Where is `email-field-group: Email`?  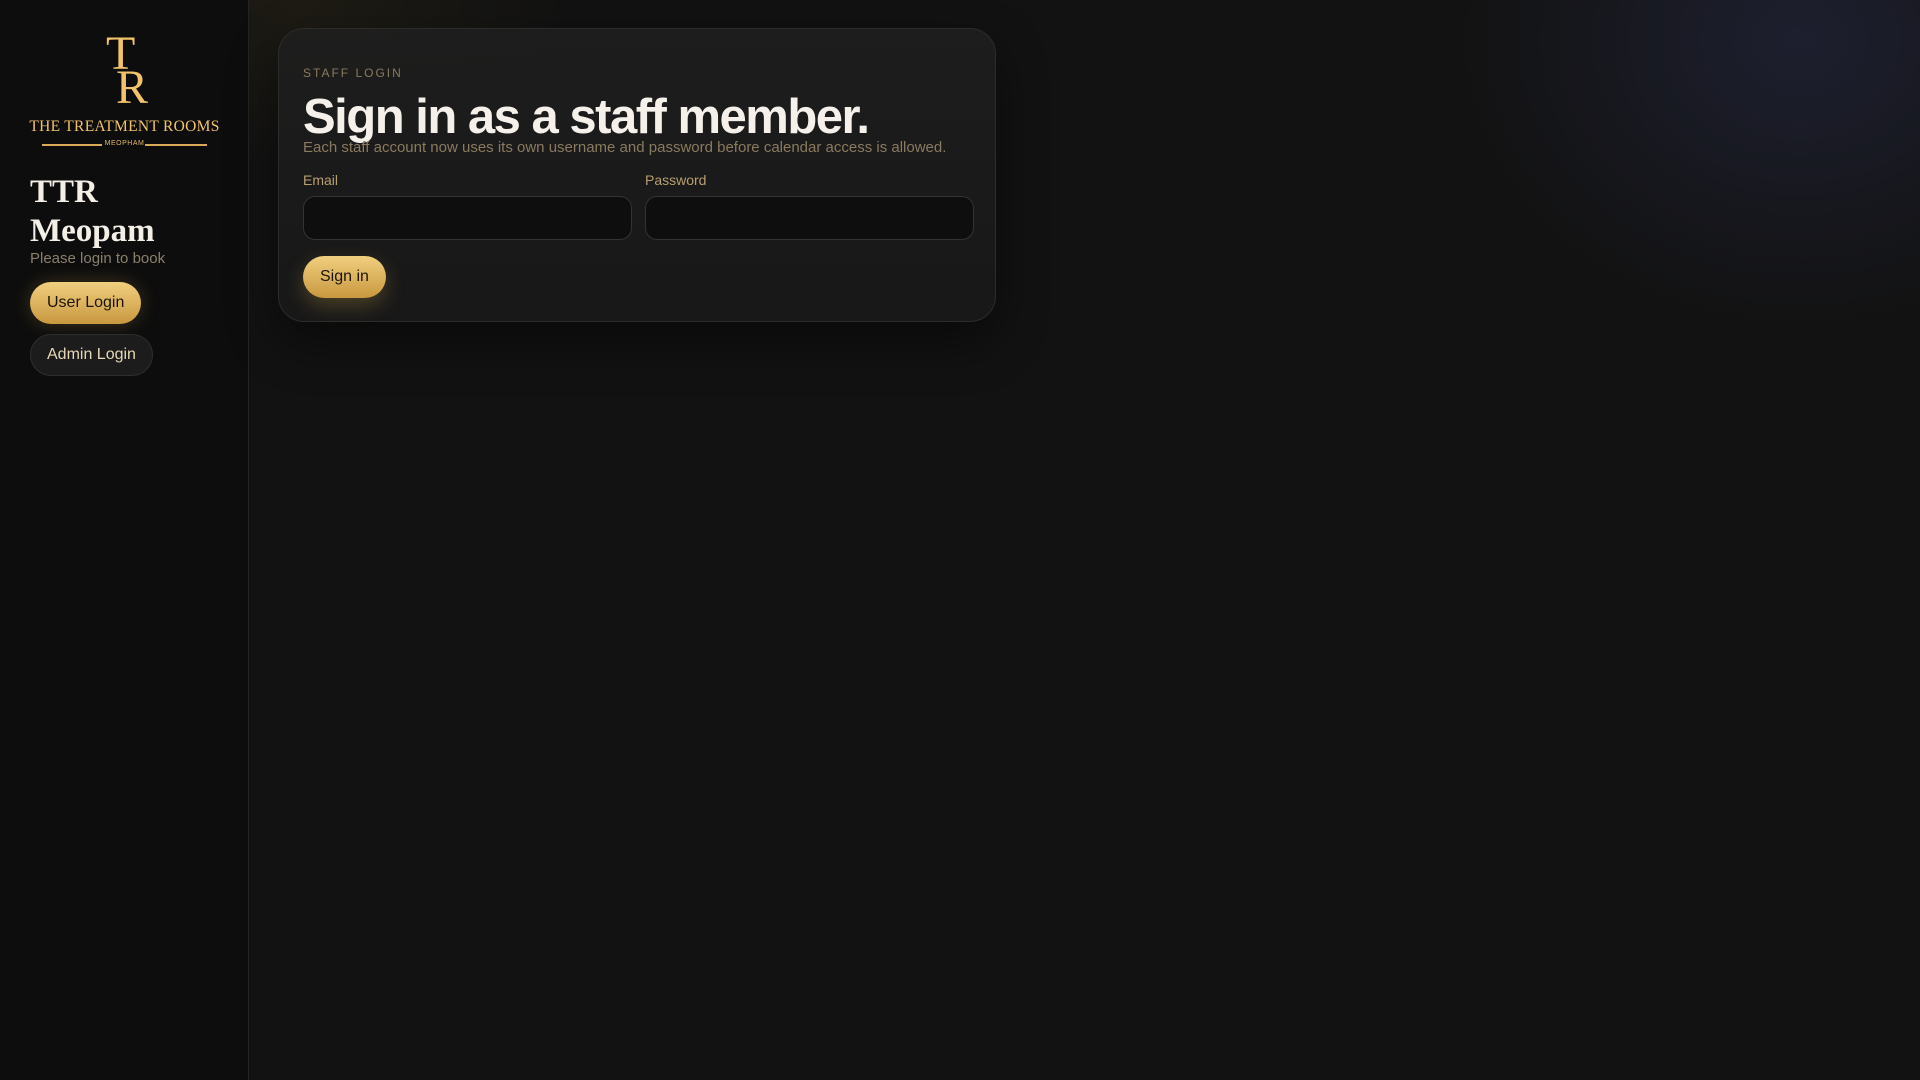 email-field-group: Email is located at coordinates (467, 206).